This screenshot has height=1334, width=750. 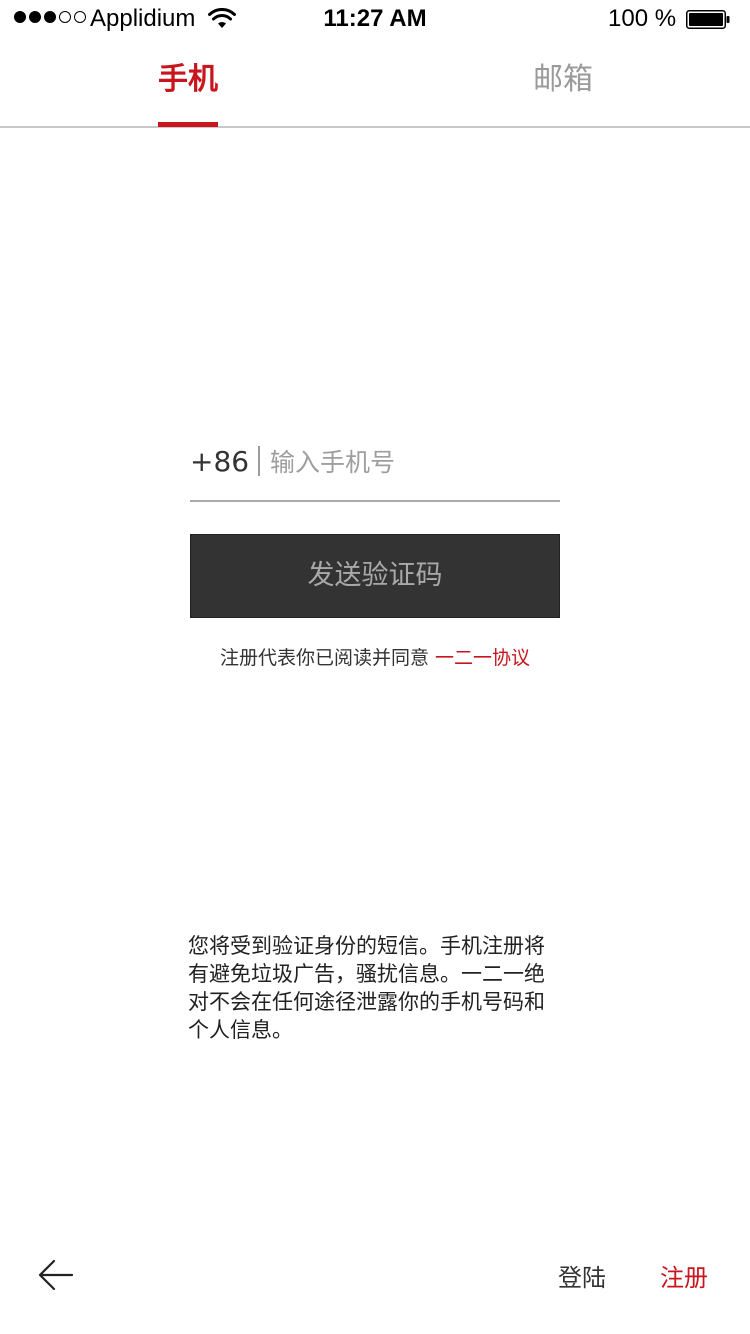 What do you see at coordinates (219, 462) in the screenshot?
I see `country-code: +86` at bounding box center [219, 462].